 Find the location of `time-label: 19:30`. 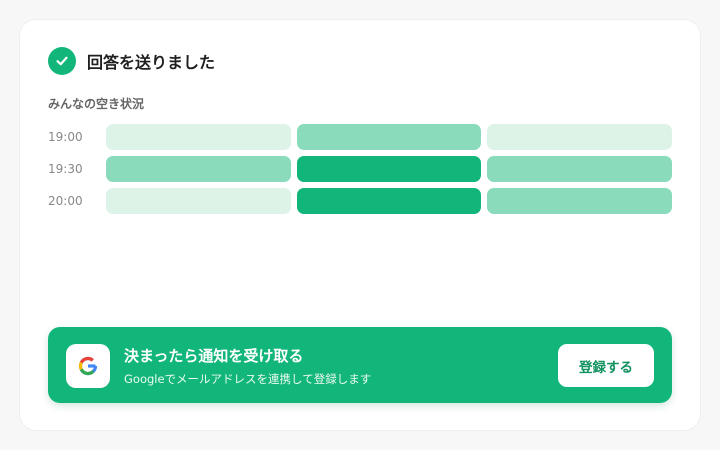

time-label: 19:30 is located at coordinates (65, 169).